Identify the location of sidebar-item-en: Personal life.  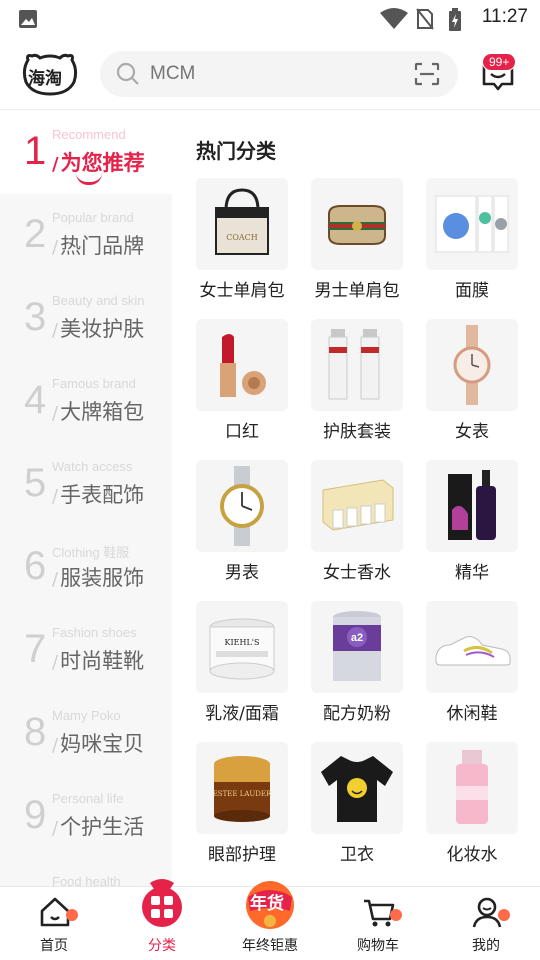
(88, 798).